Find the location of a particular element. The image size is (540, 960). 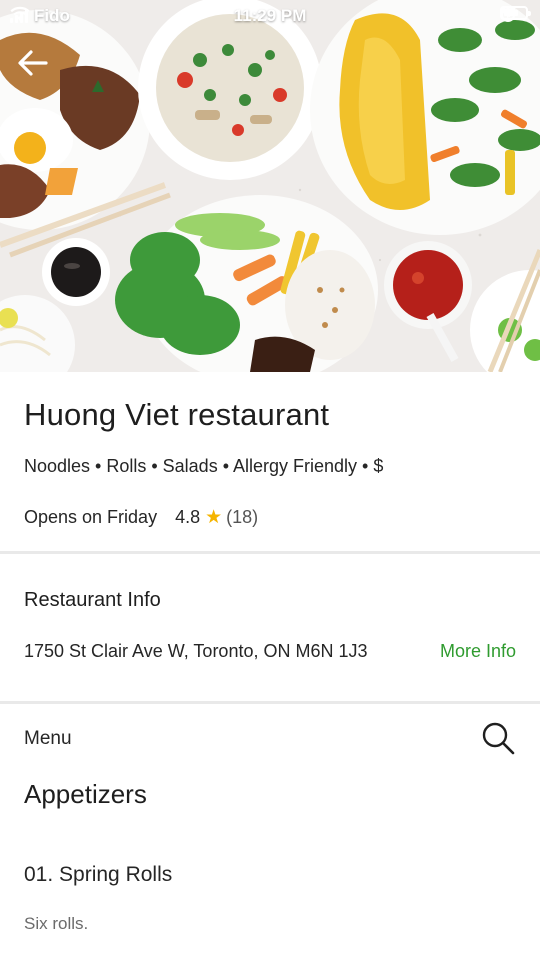

restaurant-name: Huong Viet restaurant is located at coordinates (177, 414).